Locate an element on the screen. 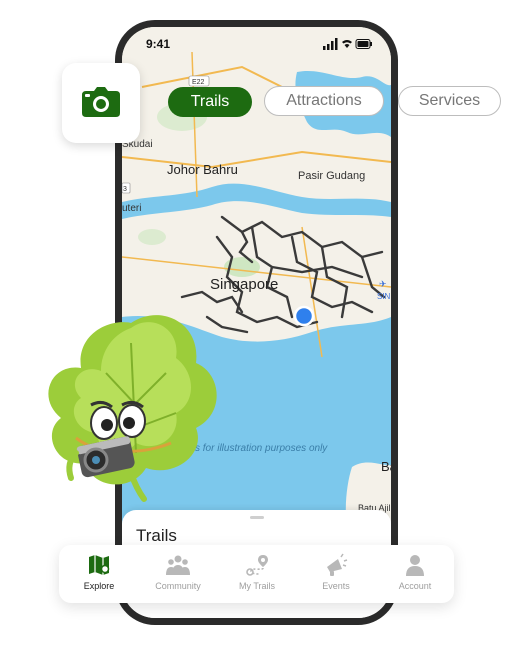  person-icon is located at coordinates (415, 565).